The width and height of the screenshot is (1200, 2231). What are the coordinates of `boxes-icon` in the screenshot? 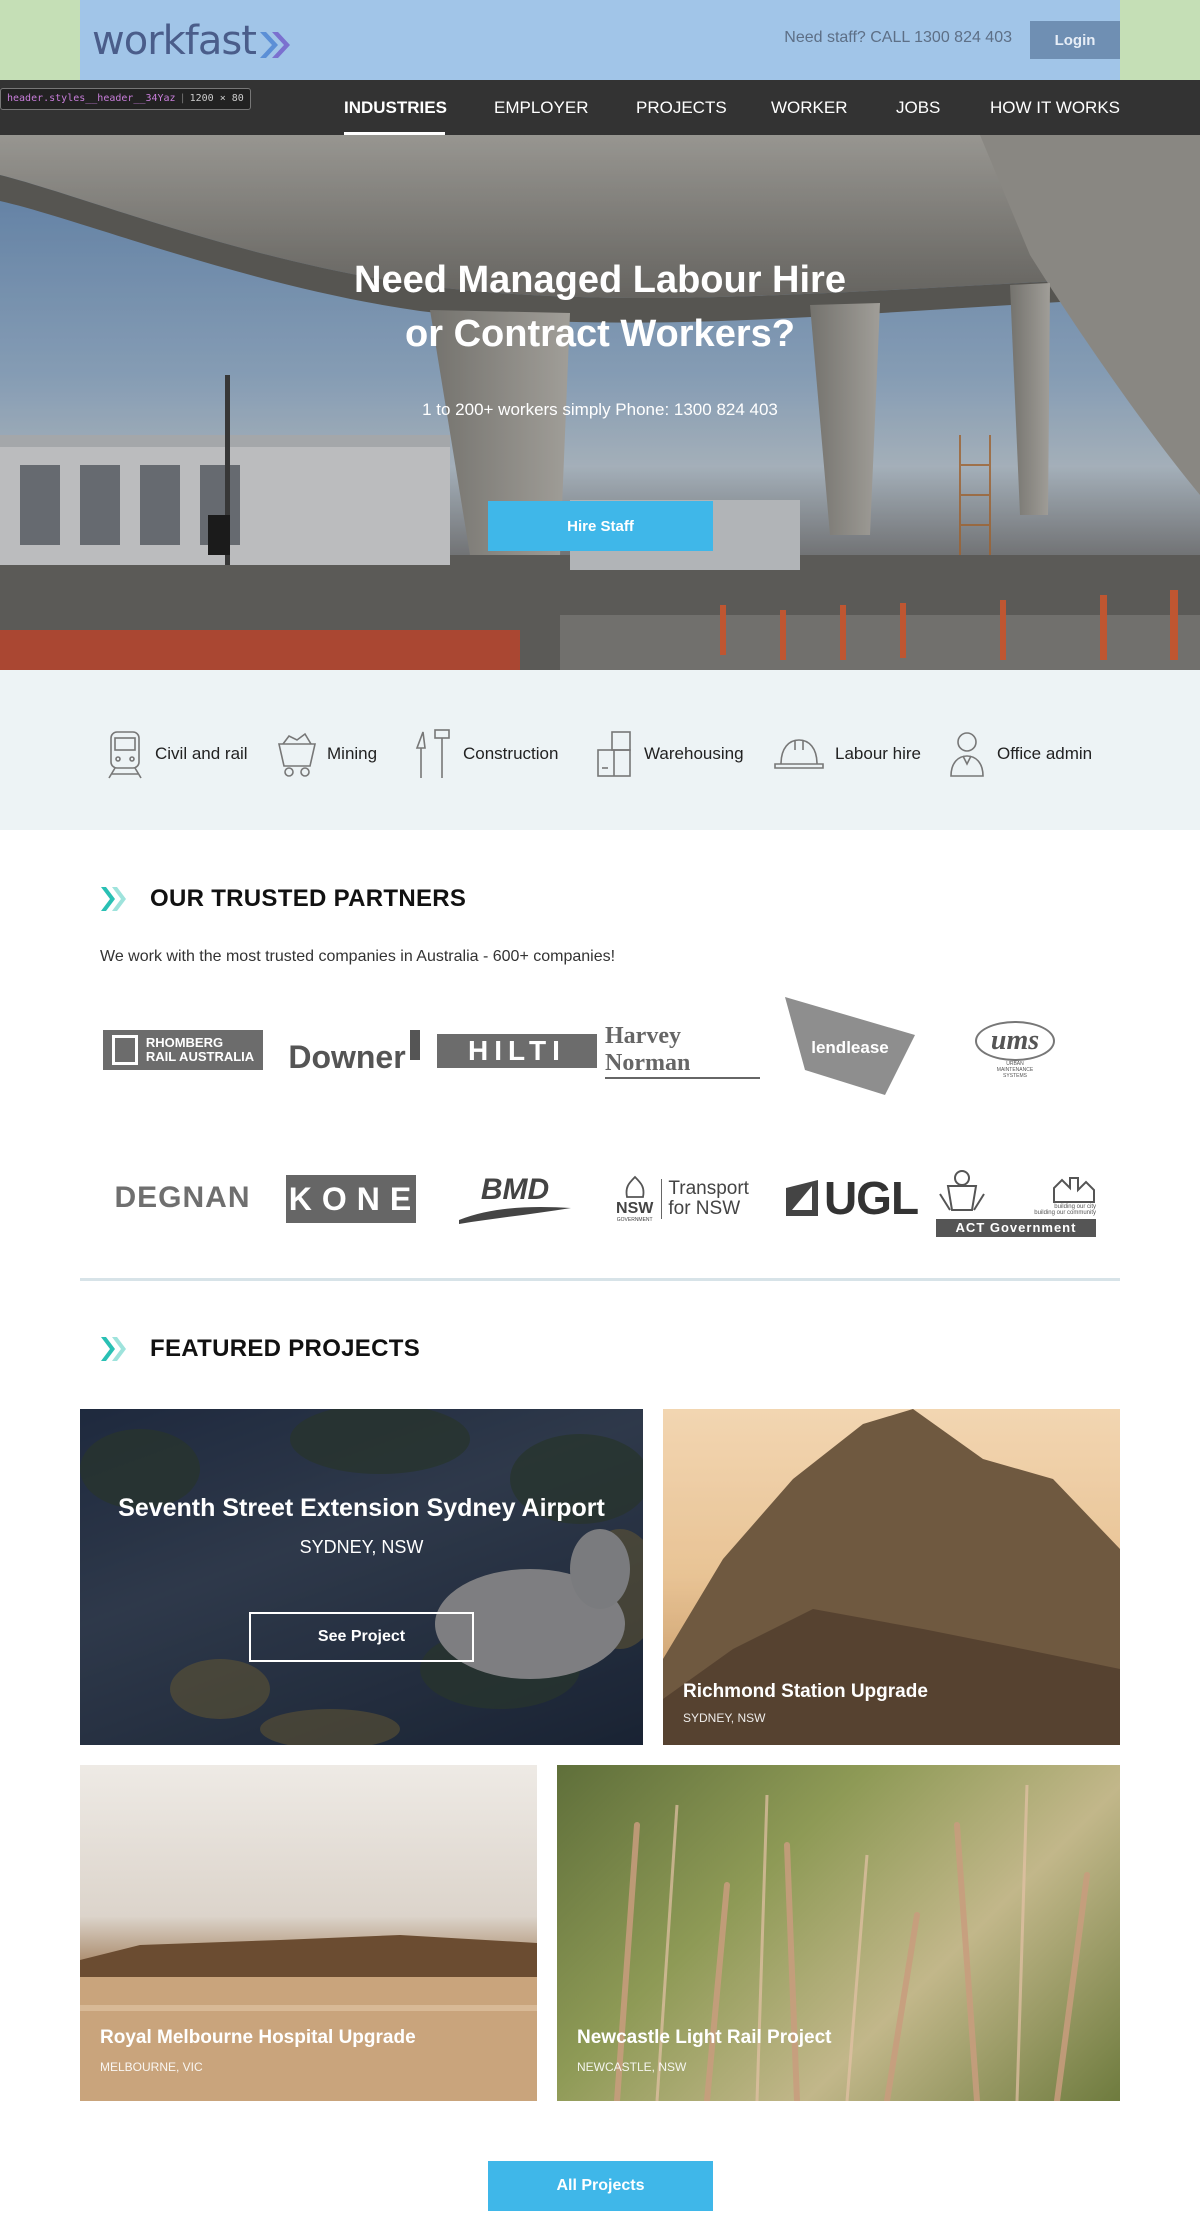 It's located at (614, 754).